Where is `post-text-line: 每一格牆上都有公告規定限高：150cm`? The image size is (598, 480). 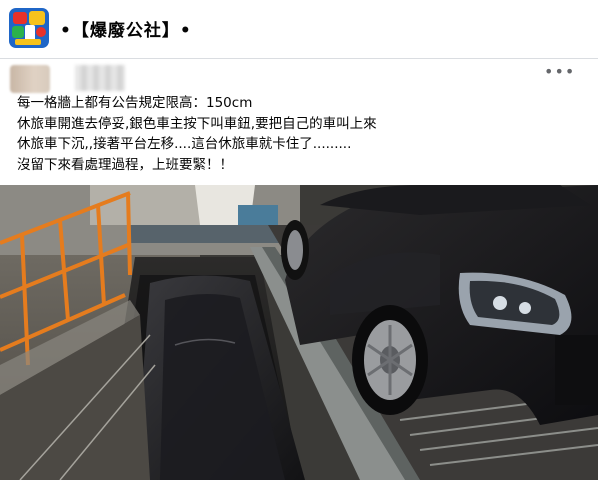 post-text-line: 每一格牆上都有公告規定限高：150cm is located at coordinates (135, 103).